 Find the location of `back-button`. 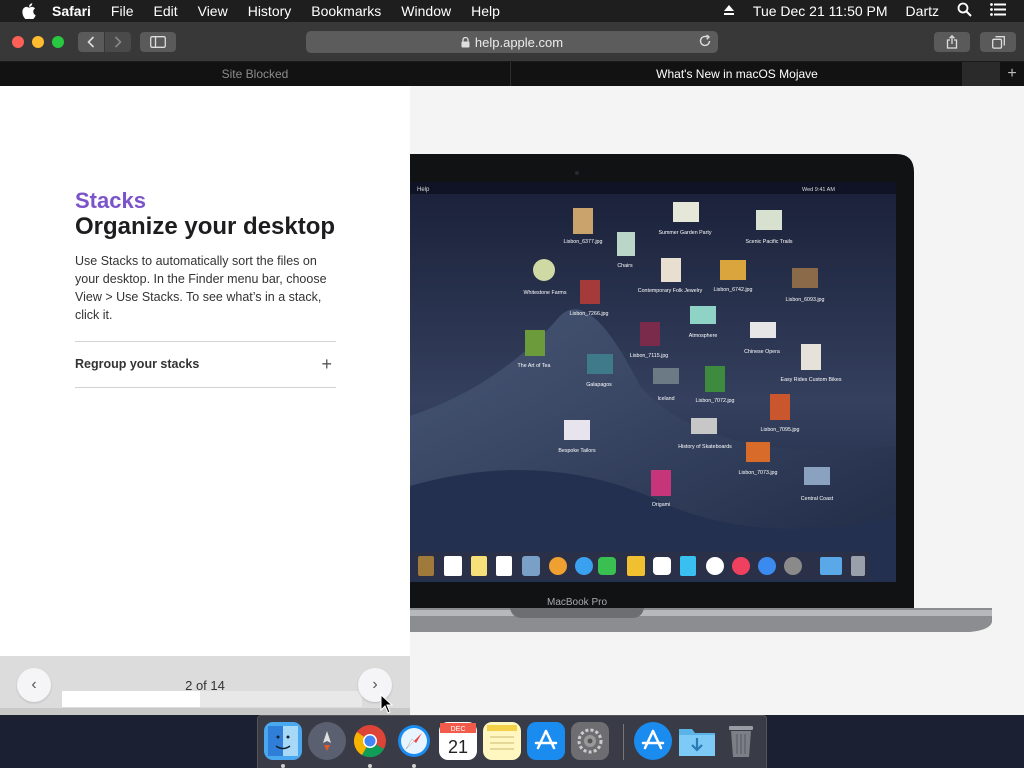

back-button is located at coordinates (91, 42).